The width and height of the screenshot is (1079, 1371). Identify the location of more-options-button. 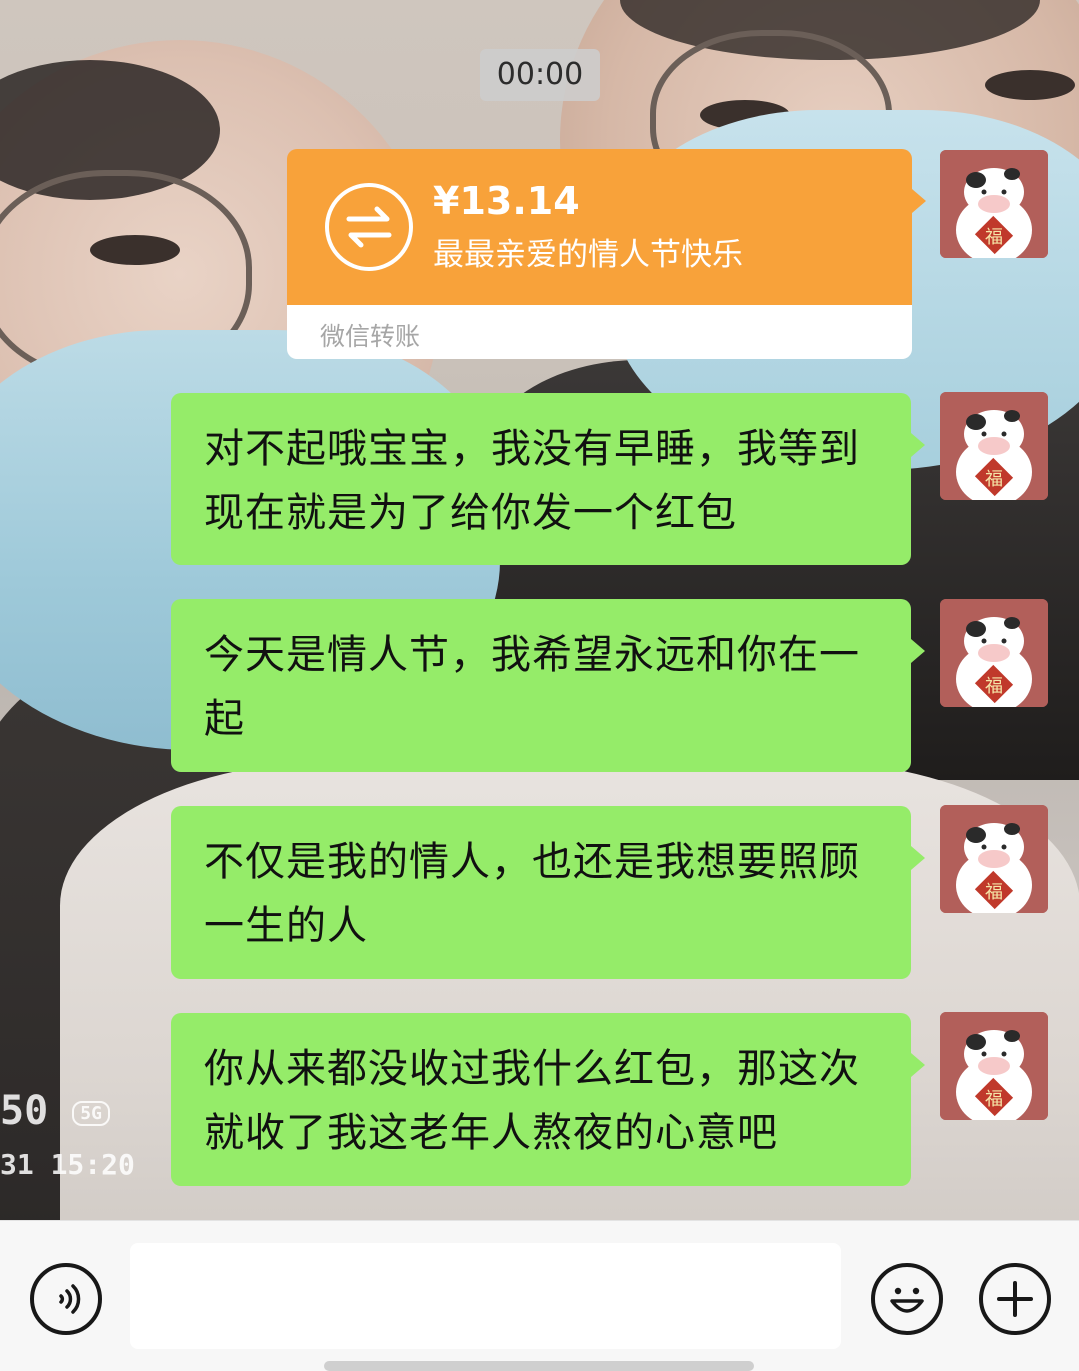
(1015, 1299).